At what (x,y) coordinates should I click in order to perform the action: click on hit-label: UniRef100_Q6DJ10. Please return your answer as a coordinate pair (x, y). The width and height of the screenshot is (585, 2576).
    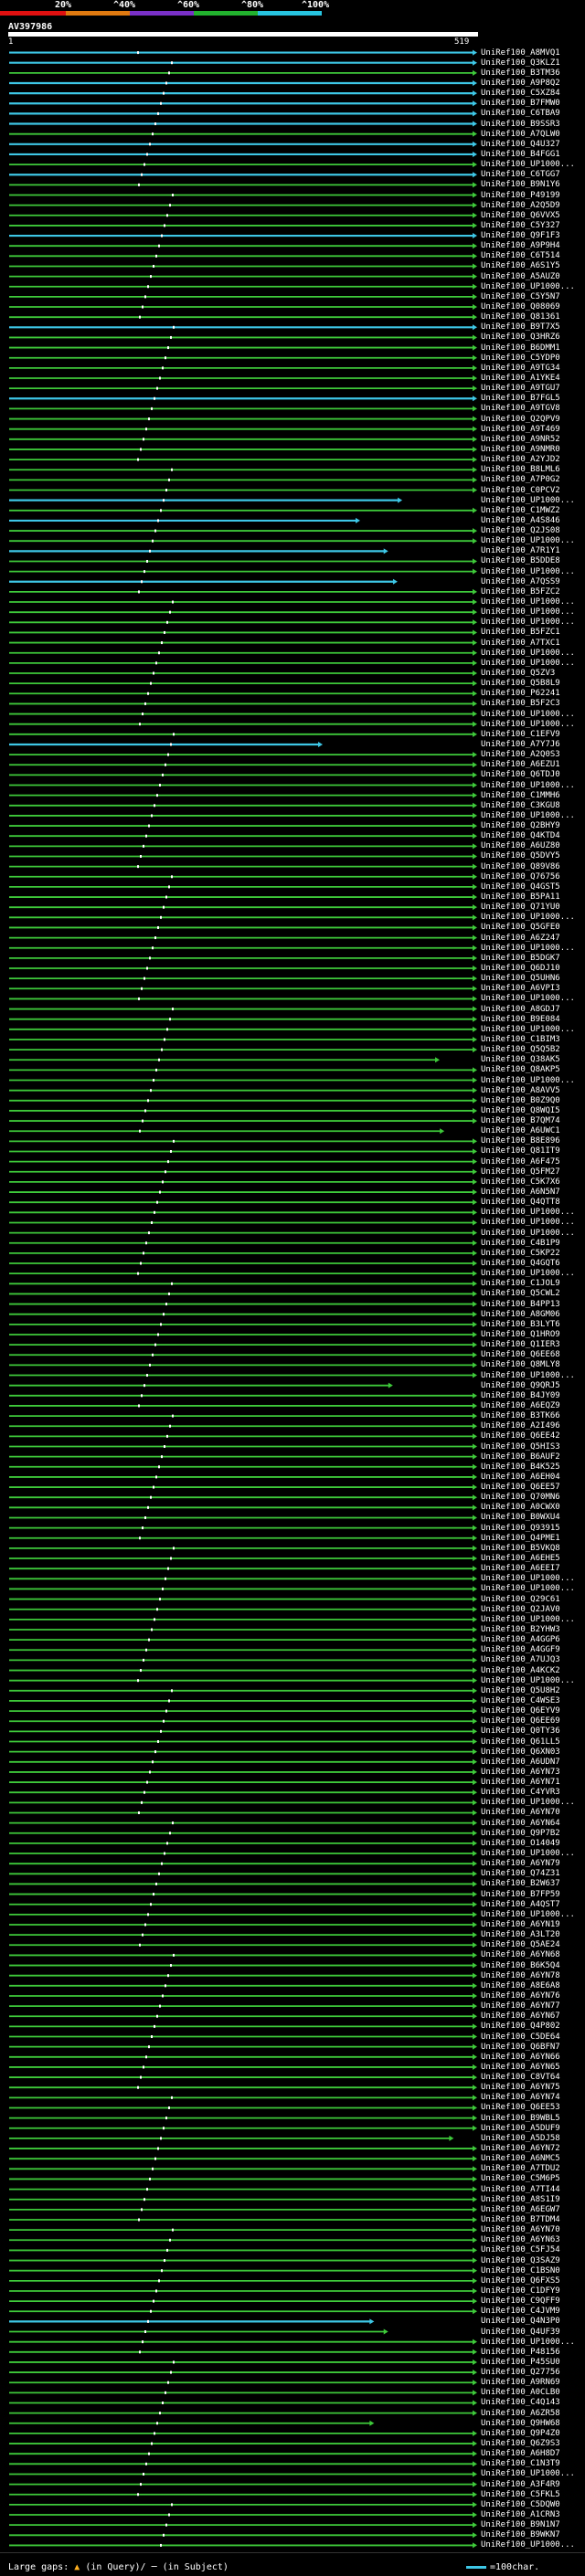
    Looking at the image, I should click on (520, 968).